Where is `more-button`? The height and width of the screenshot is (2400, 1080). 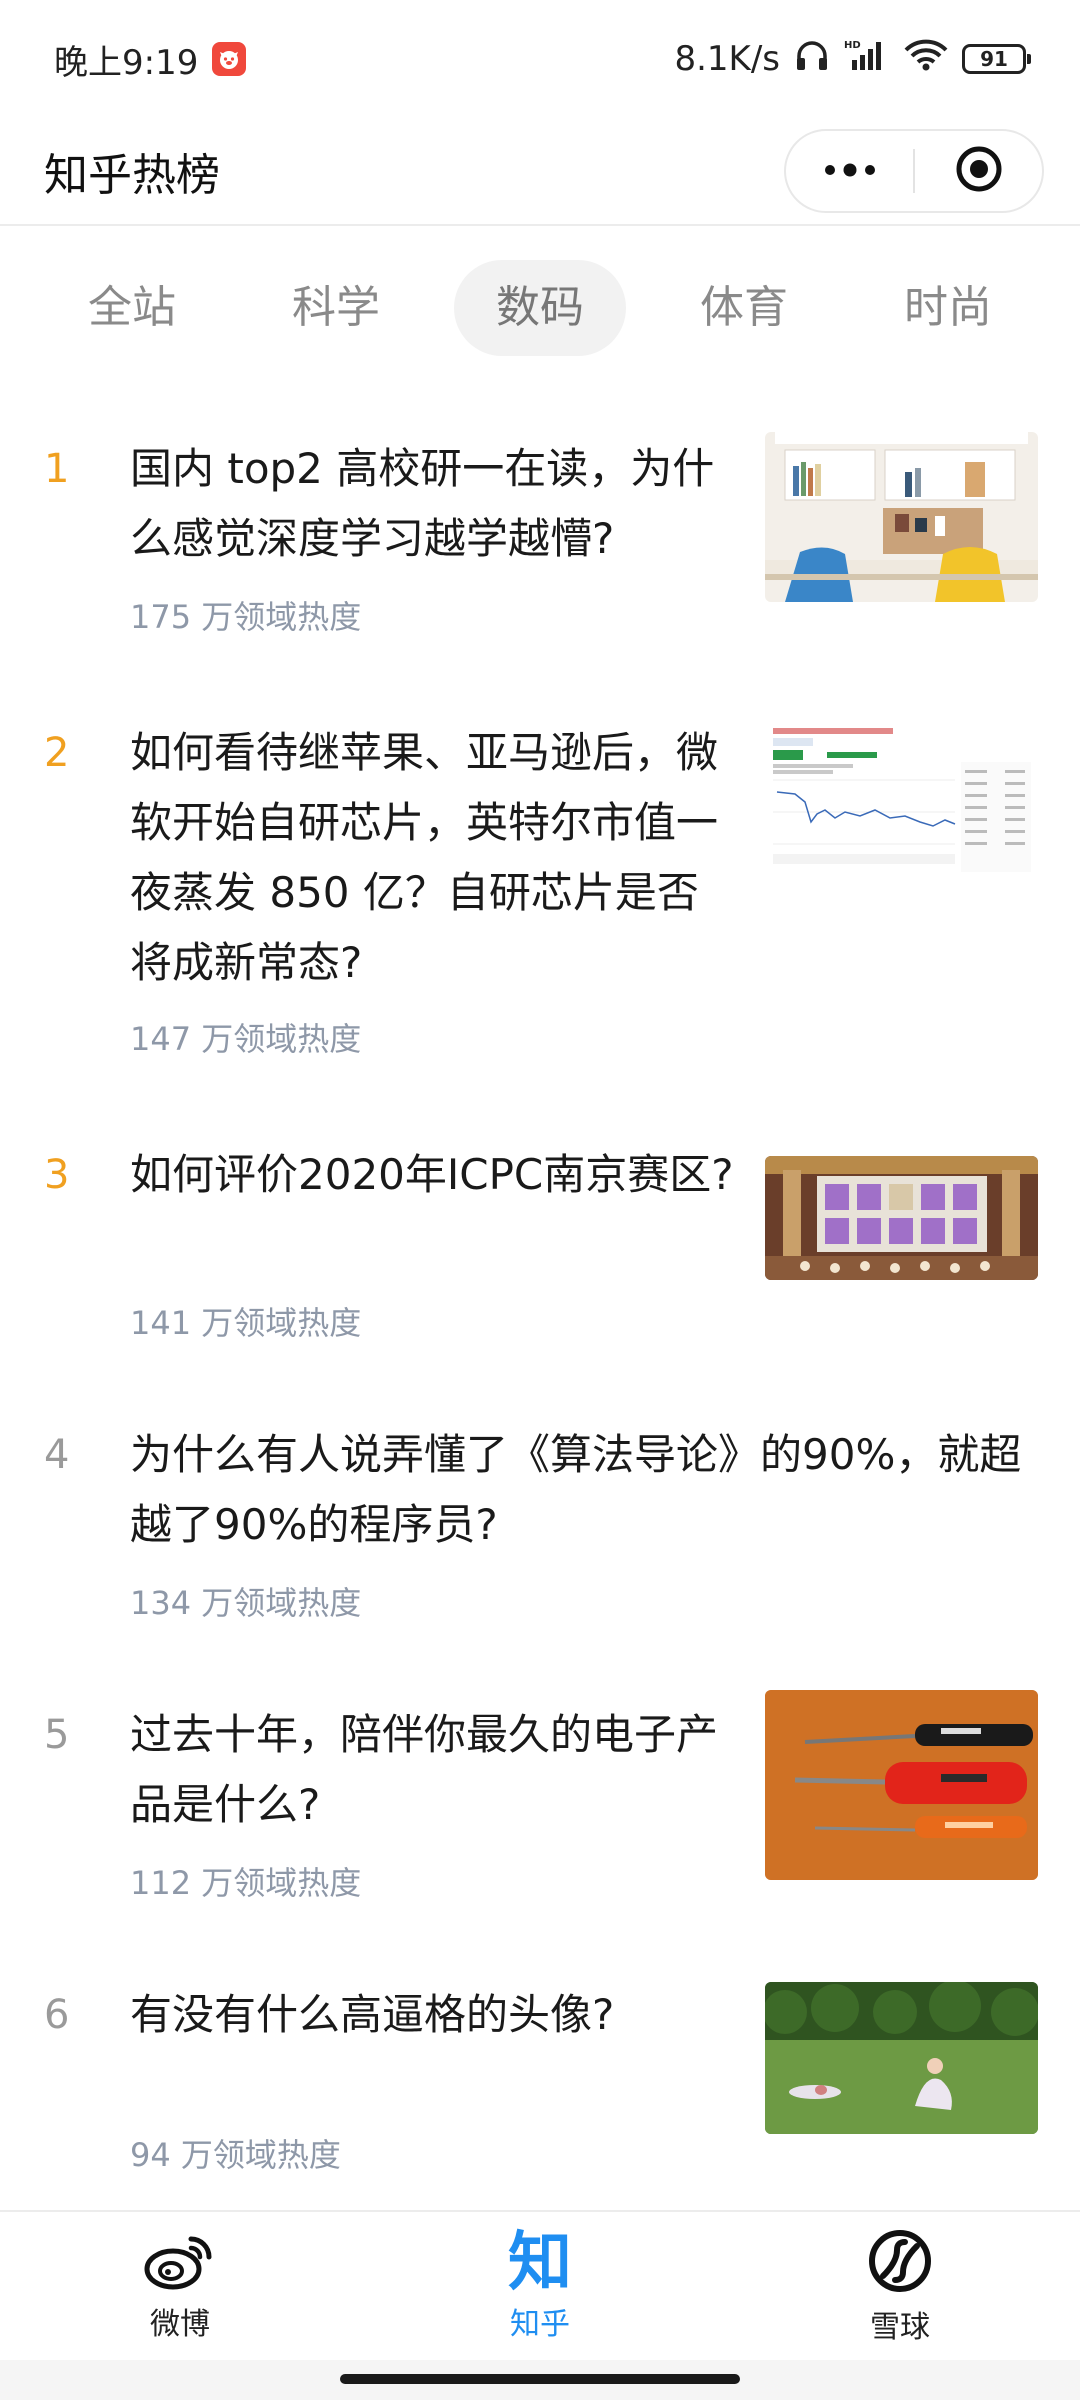 more-button is located at coordinates (849, 171).